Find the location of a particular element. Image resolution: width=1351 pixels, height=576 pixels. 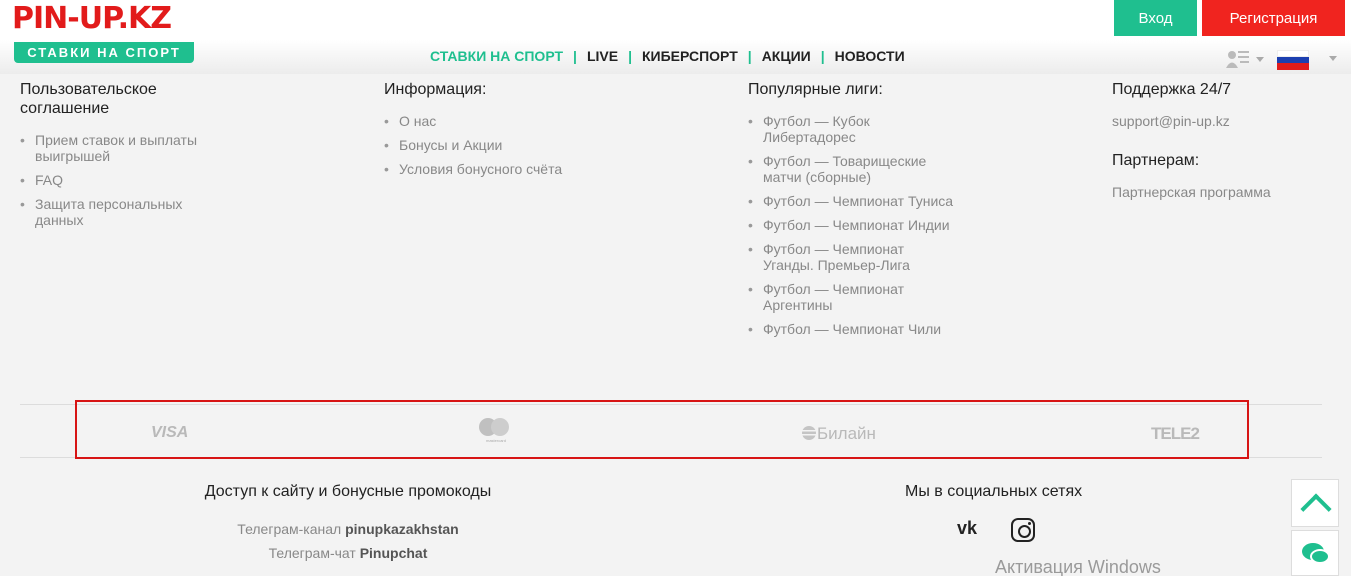

instagram-icon is located at coordinates (1023, 530).